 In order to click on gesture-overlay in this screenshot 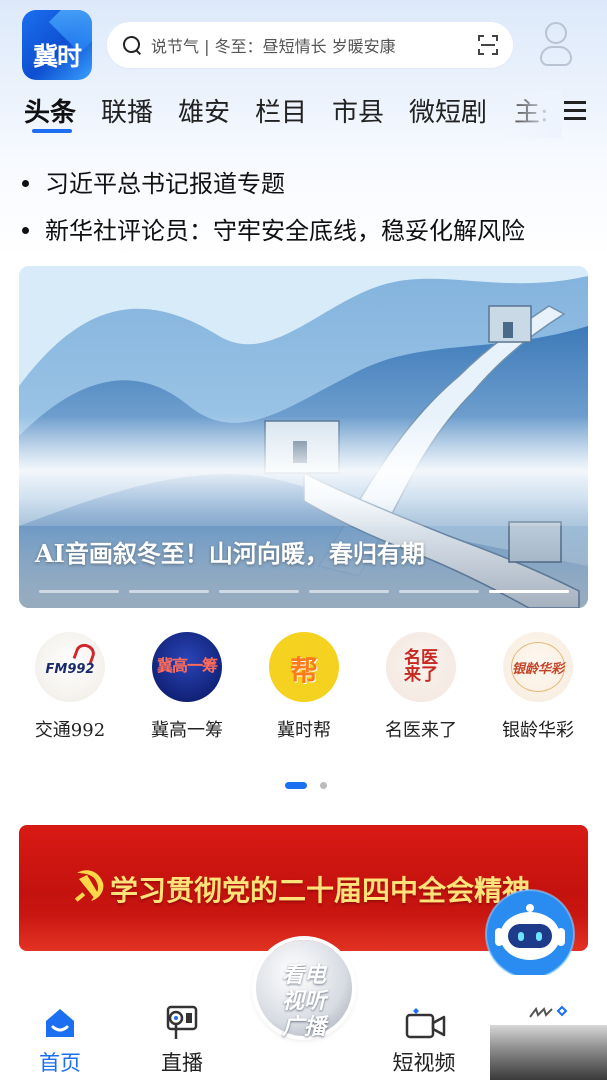, I will do `click(548, 1052)`.